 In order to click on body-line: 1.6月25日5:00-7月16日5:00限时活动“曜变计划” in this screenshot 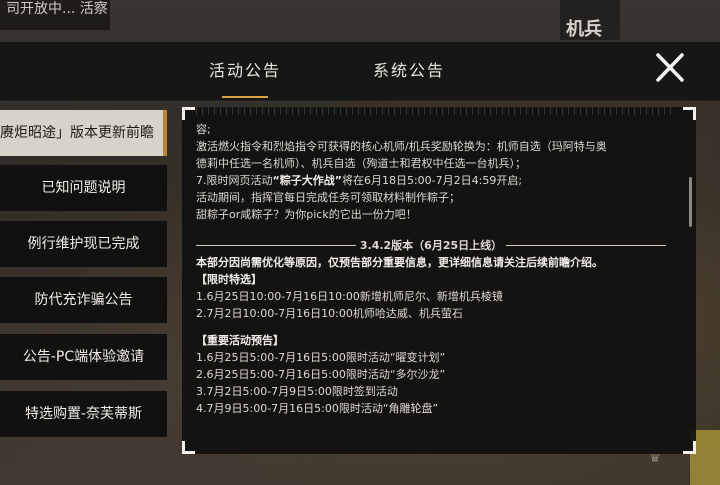, I will do `click(321, 357)`.